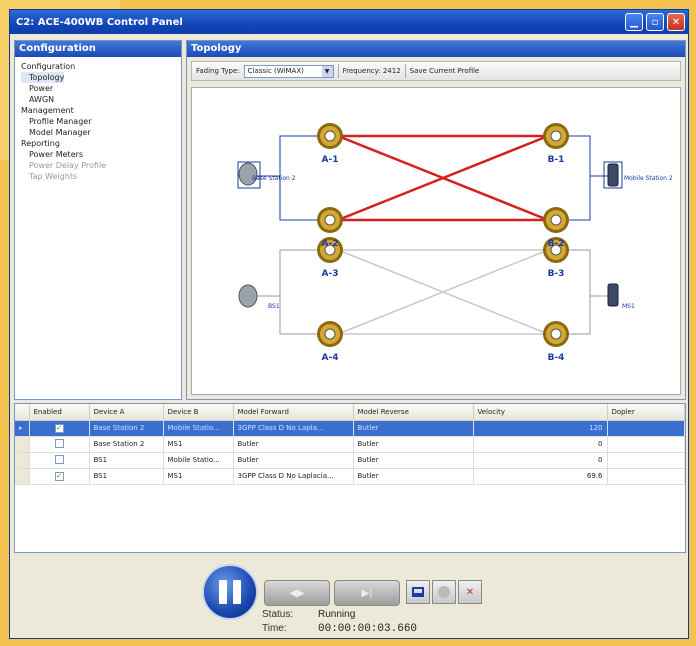  Describe the element at coordinates (445, 71) in the screenshot. I see `save-profile-button: Save Current Profile` at that location.